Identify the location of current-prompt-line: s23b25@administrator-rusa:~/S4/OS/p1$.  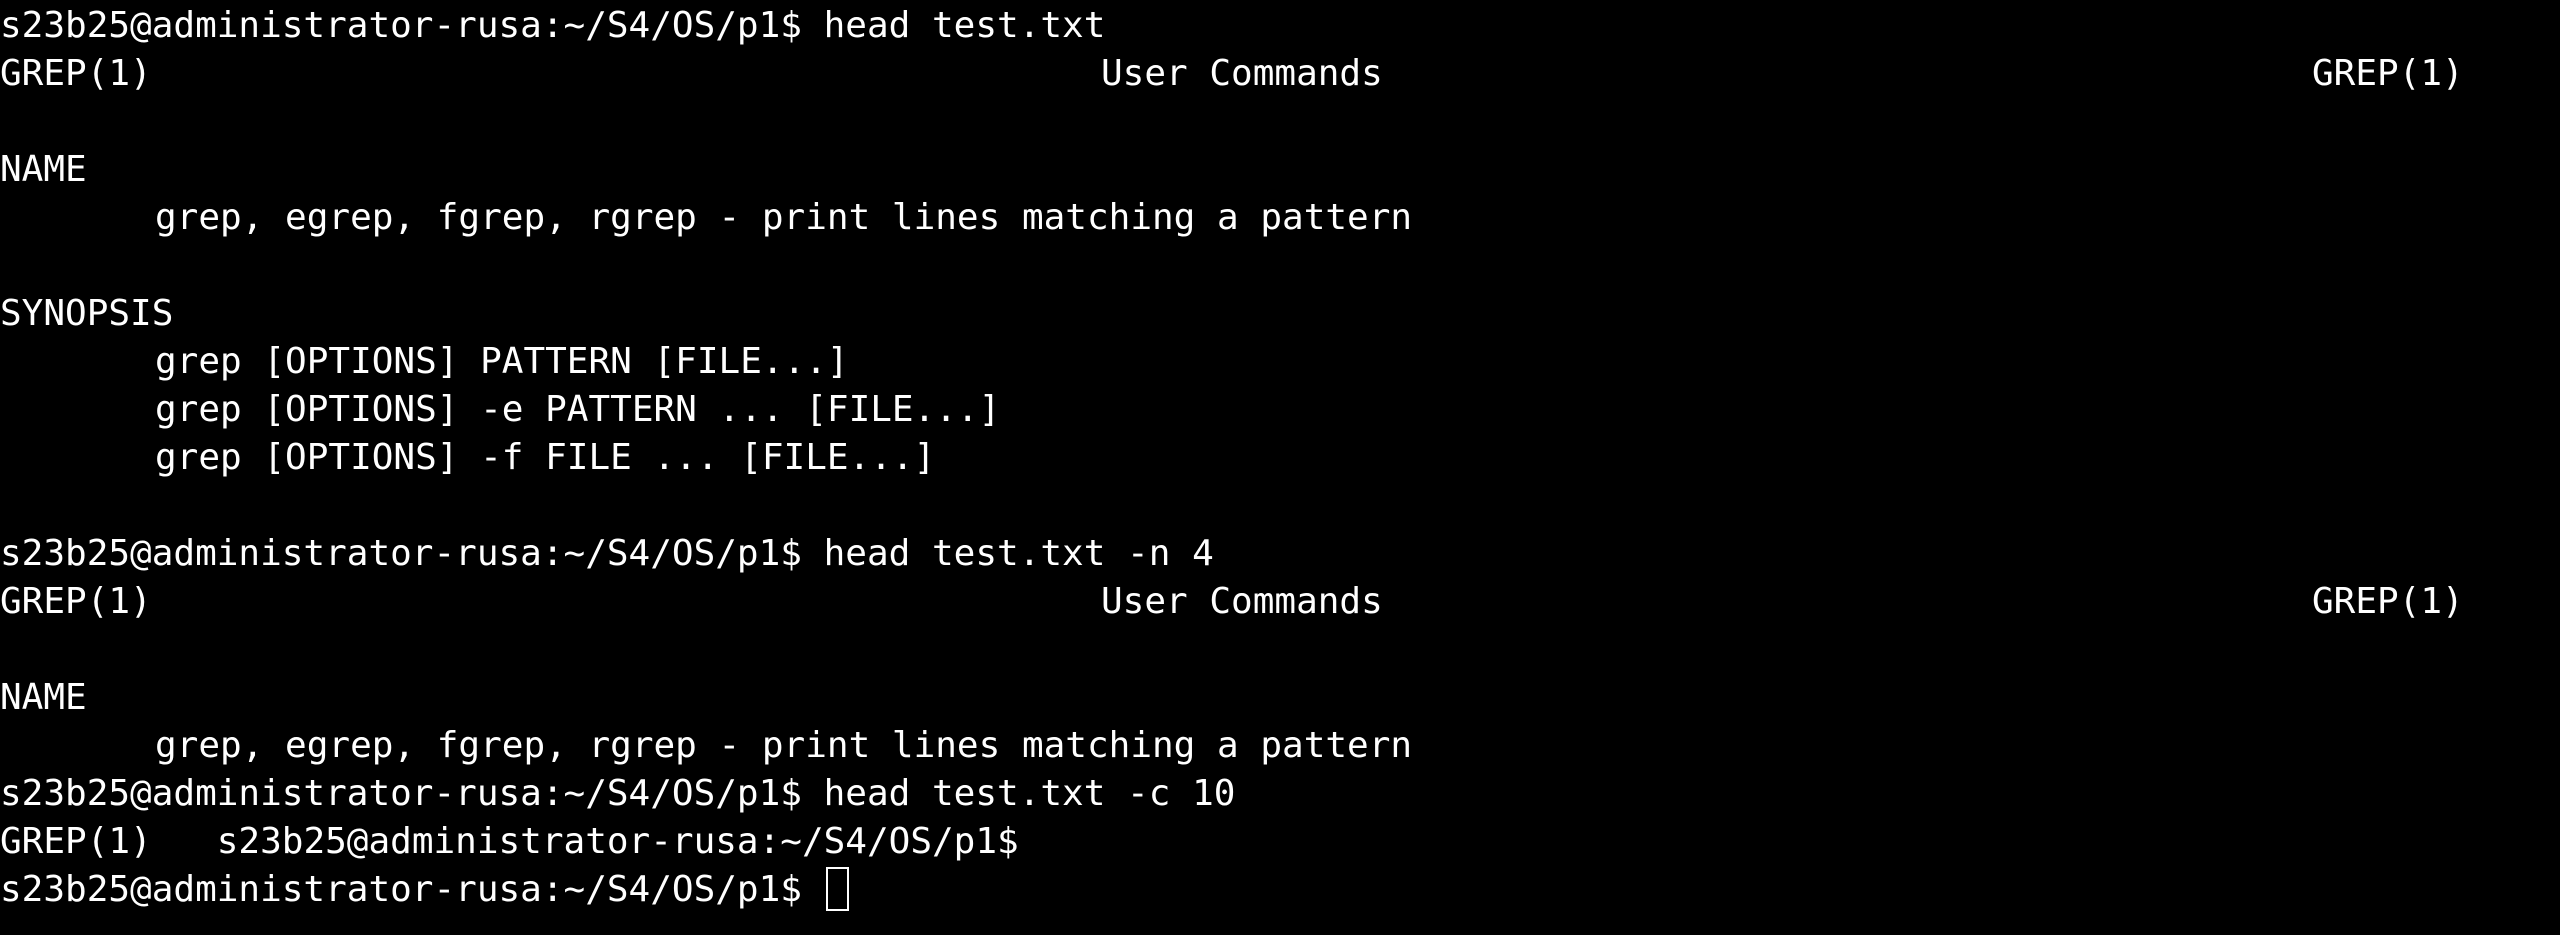
(1280, 890).